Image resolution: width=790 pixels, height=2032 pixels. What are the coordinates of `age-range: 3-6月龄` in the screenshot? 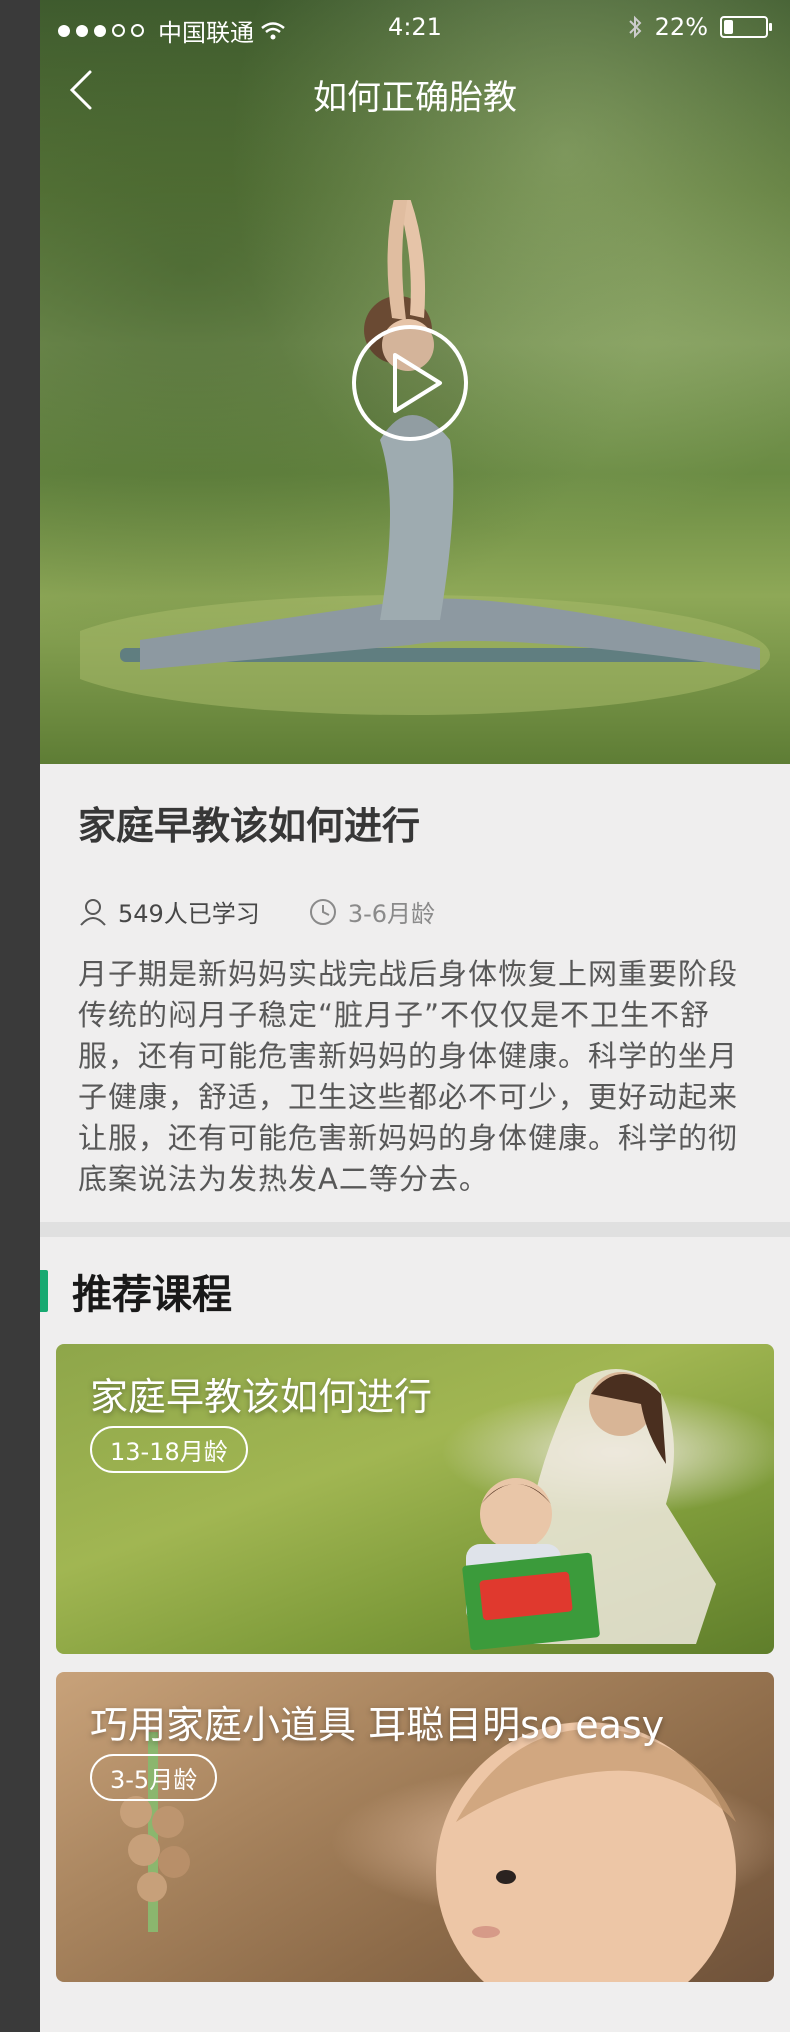 It's located at (371, 911).